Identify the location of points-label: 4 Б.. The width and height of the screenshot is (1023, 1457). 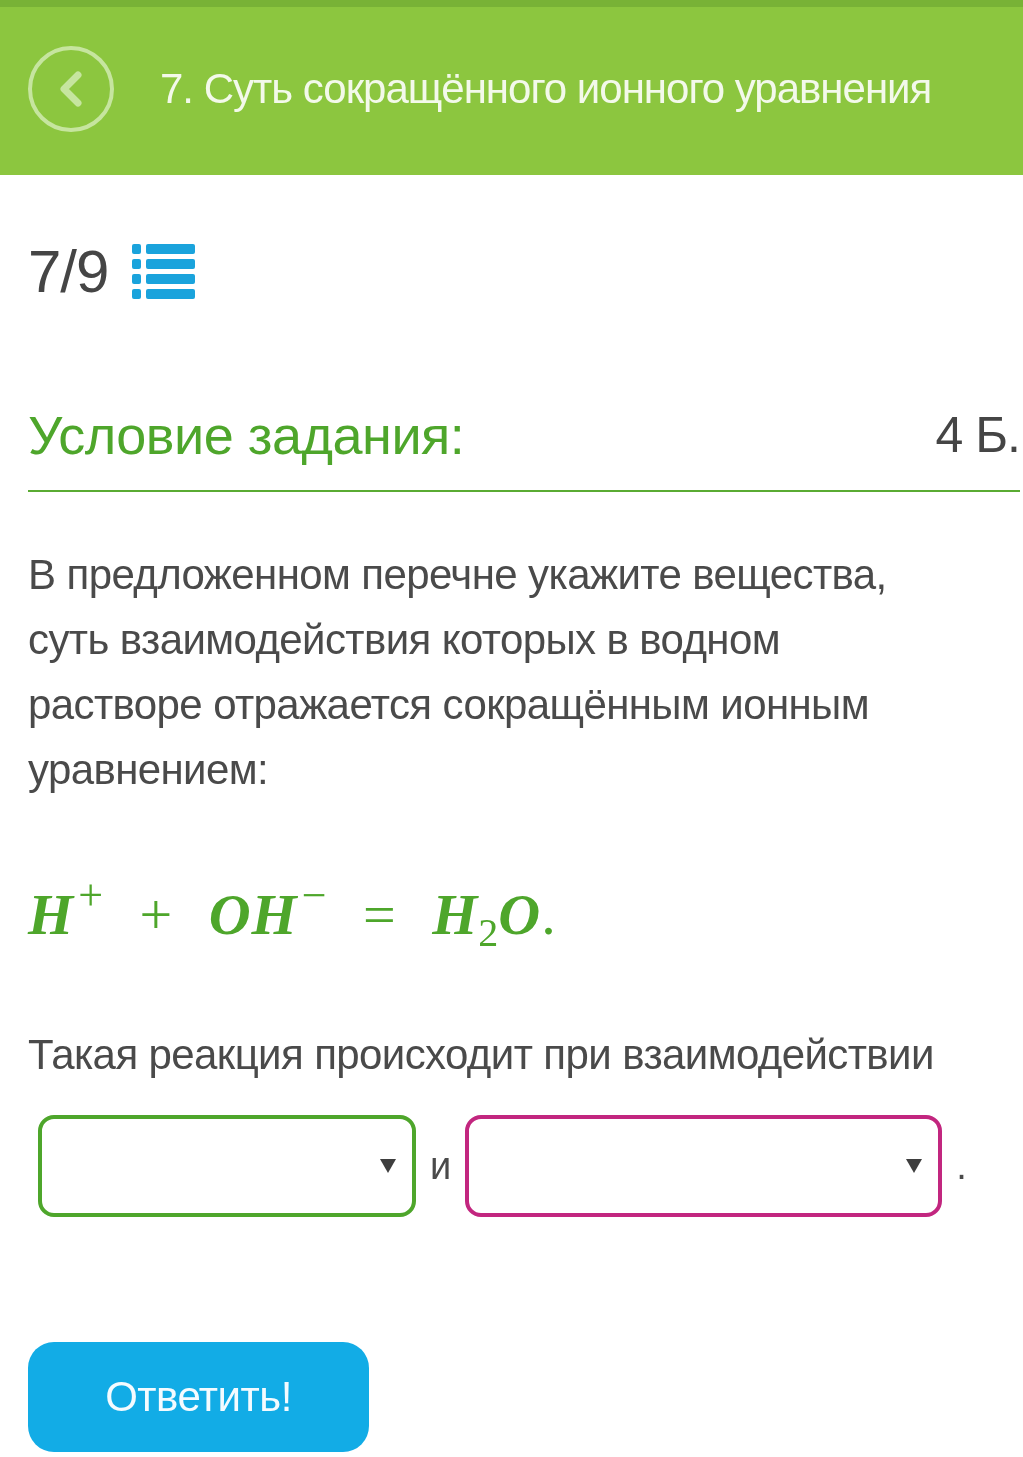
(977, 435).